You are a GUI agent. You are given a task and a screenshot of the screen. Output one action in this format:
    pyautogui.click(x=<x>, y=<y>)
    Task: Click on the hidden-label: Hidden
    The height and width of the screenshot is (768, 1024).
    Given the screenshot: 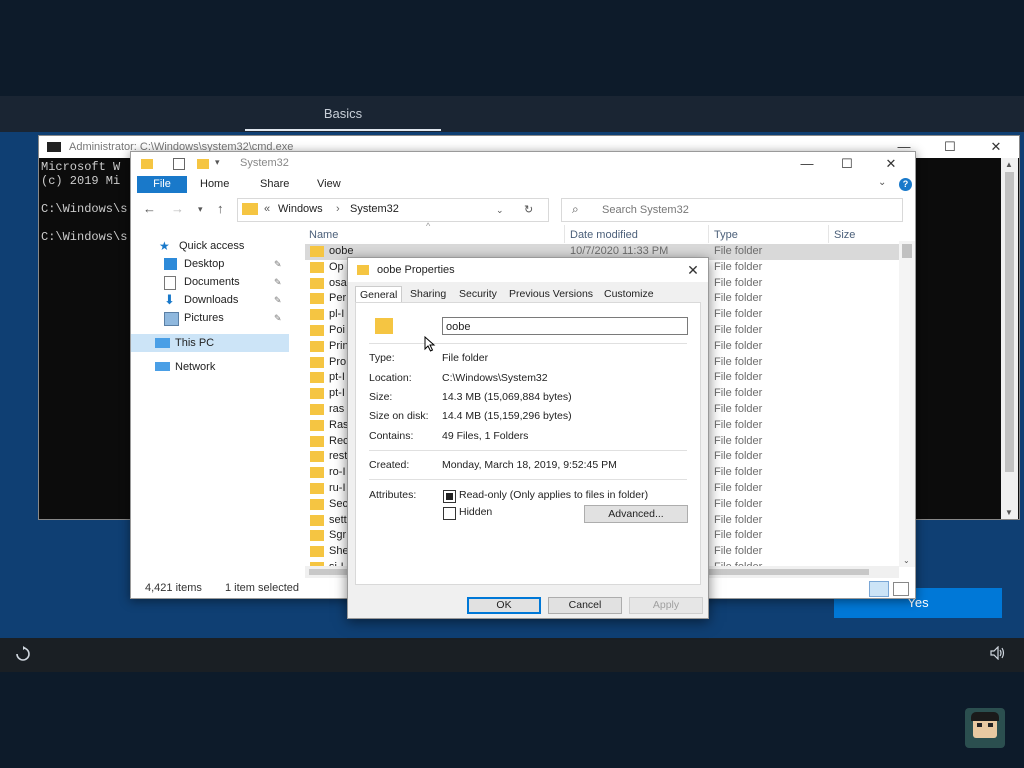 What is the action you would take?
    pyautogui.click(x=476, y=512)
    